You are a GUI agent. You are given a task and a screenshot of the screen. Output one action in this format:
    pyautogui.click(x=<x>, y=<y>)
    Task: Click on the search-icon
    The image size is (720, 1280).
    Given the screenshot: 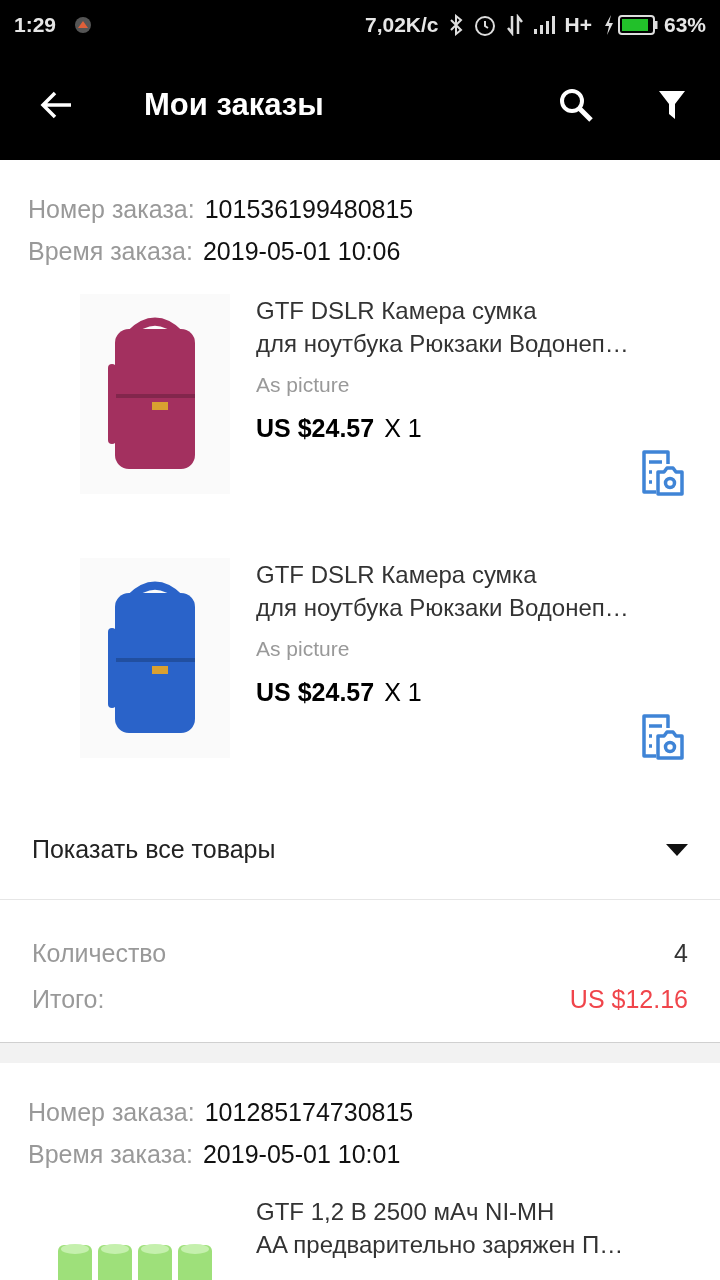 What is the action you would take?
    pyautogui.click(x=576, y=105)
    